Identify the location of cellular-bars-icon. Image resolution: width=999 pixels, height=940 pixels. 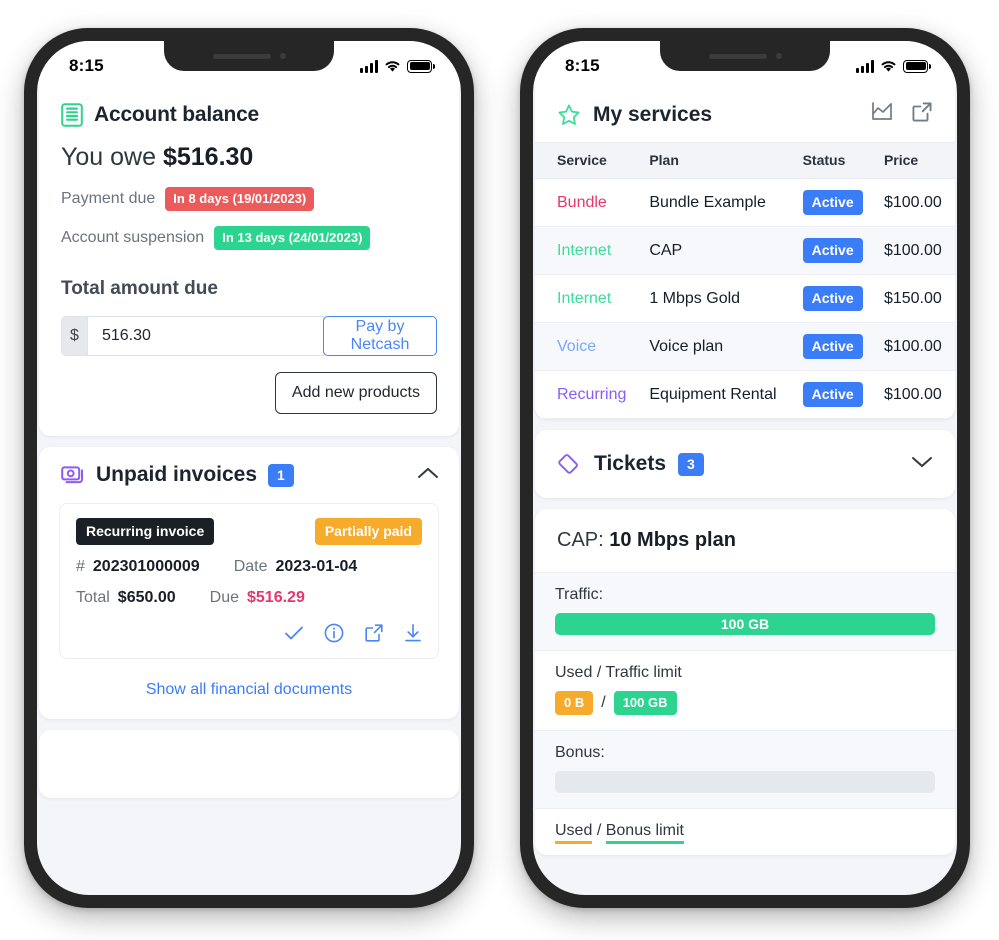
(865, 66).